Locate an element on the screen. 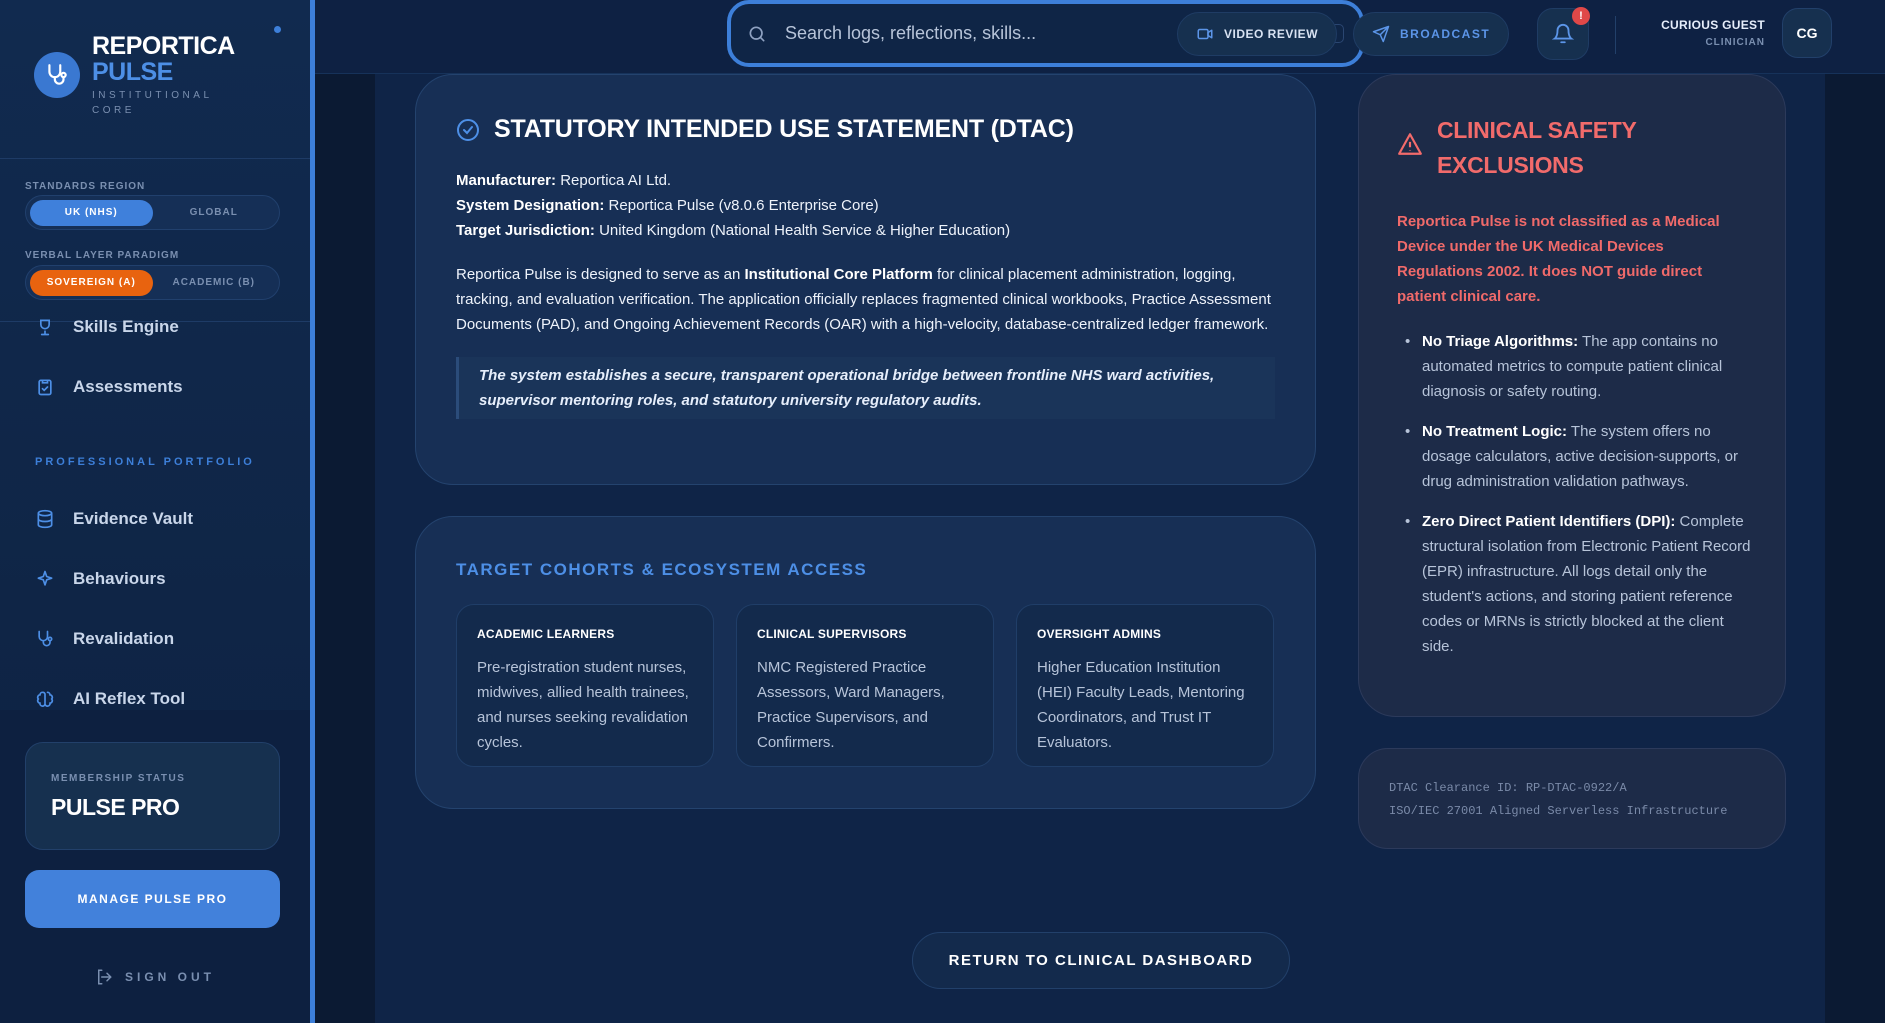 The width and height of the screenshot is (1885, 1023). sidebar-item-label: Evidence Vault is located at coordinates (133, 518).